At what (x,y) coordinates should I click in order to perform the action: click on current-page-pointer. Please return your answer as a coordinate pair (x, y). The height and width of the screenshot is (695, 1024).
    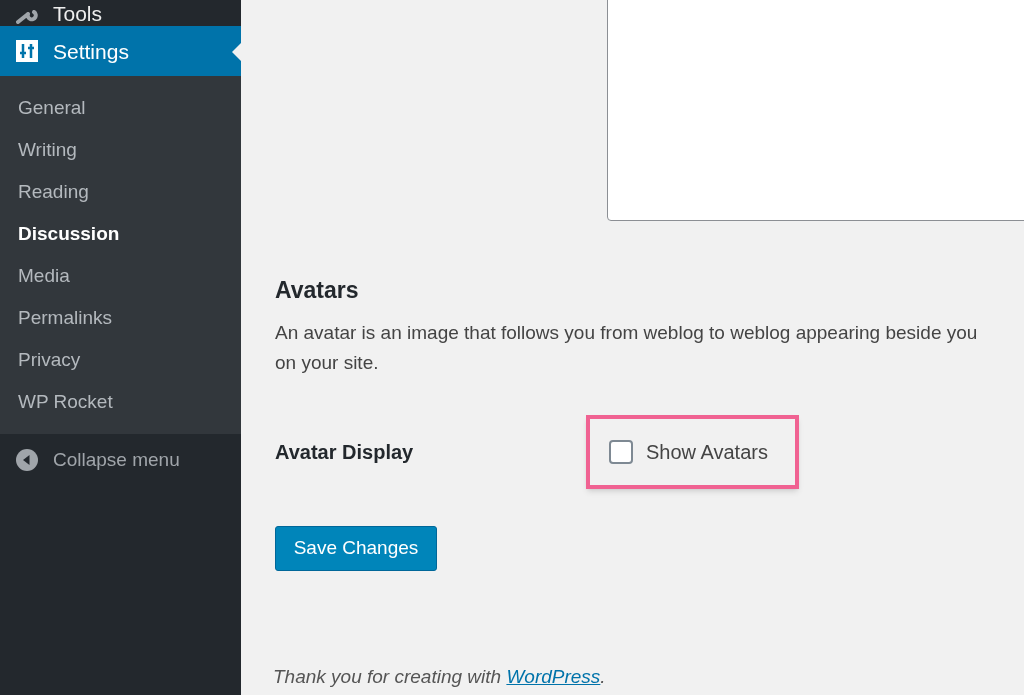
    Looking at the image, I should click on (236, 52).